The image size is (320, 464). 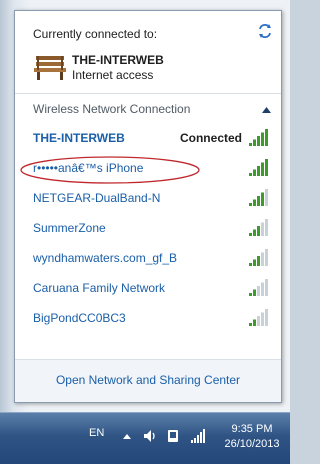 What do you see at coordinates (252, 444) in the screenshot?
I see `clock-date: 26/10/2013` at bounding box center [252, 444].